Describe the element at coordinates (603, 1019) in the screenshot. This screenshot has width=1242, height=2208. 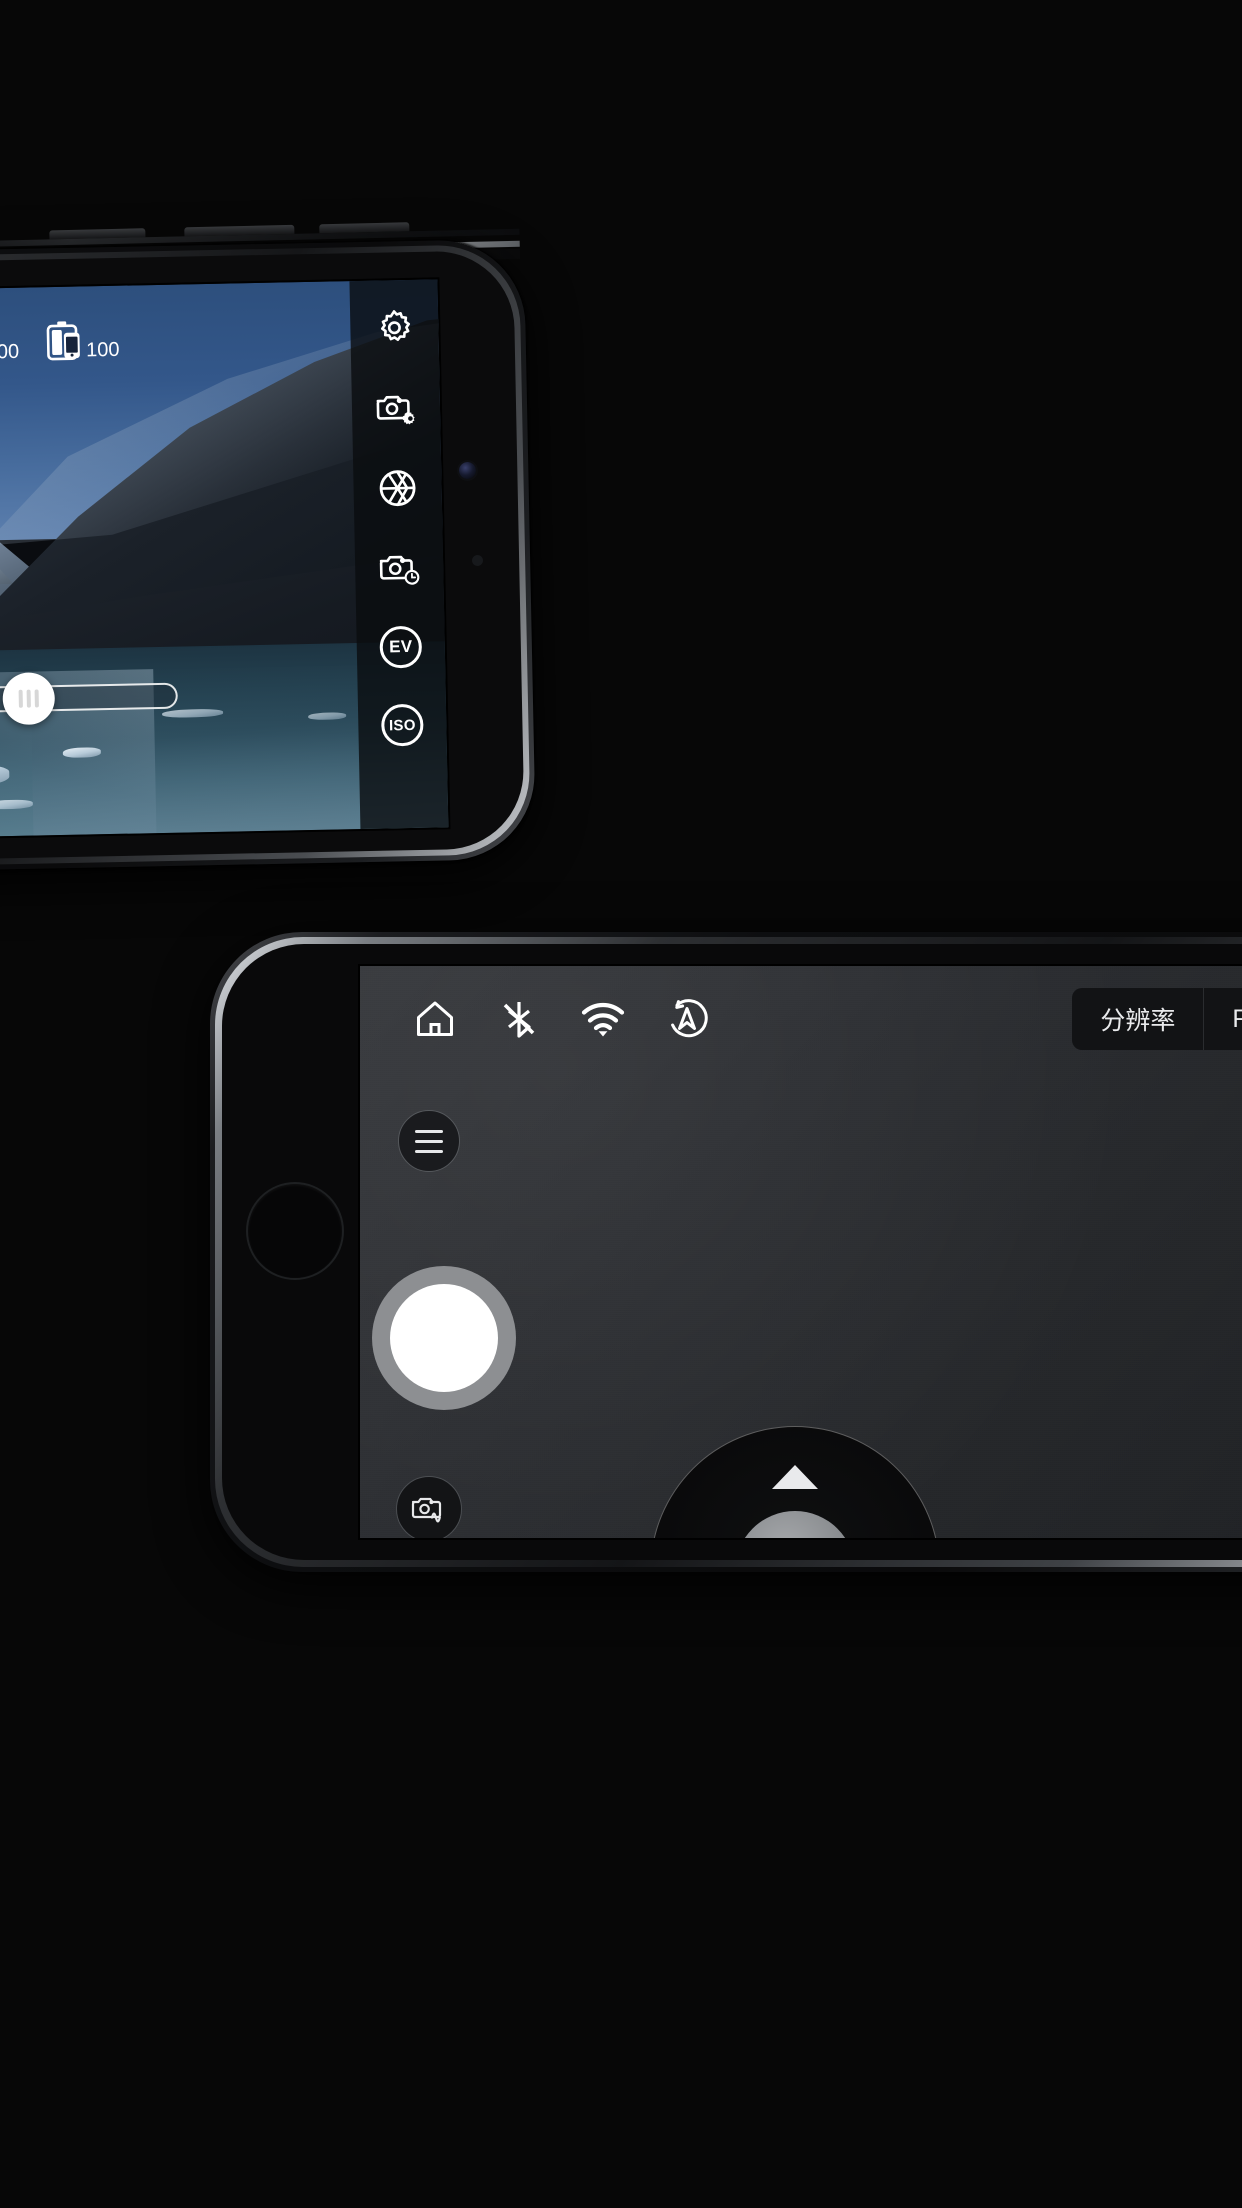
I see `wifi-icon` at that location.